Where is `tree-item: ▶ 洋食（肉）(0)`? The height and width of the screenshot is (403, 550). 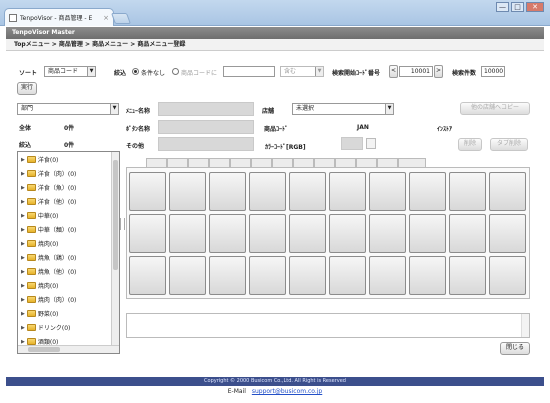 tree-item: ▶ 洋食（肉）(0) is located at coordinates (48, 173).